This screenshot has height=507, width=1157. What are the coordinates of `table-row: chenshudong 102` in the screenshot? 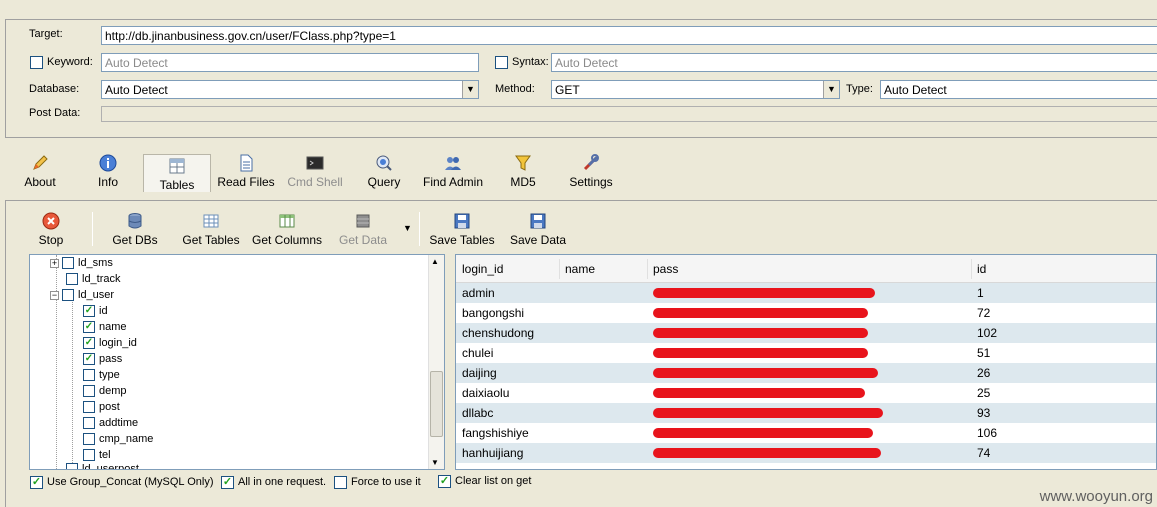 It's located at (806, 333).